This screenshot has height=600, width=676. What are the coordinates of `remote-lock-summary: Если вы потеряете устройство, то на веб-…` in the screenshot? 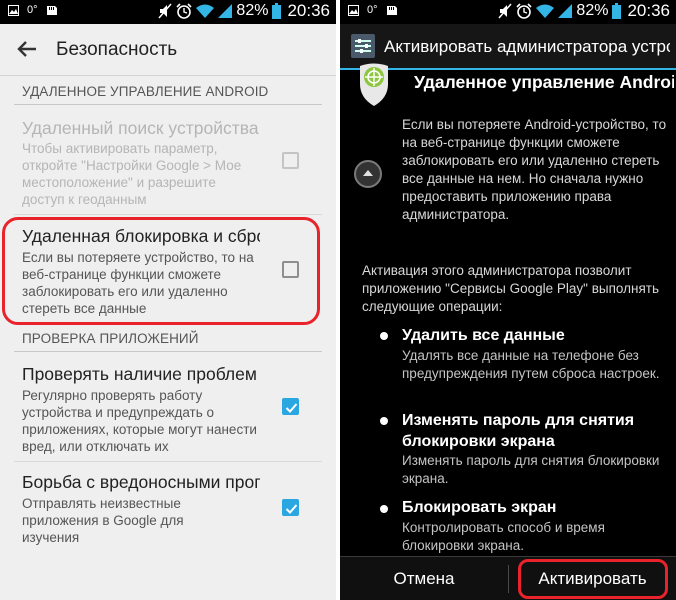 It's located at (138, 283).